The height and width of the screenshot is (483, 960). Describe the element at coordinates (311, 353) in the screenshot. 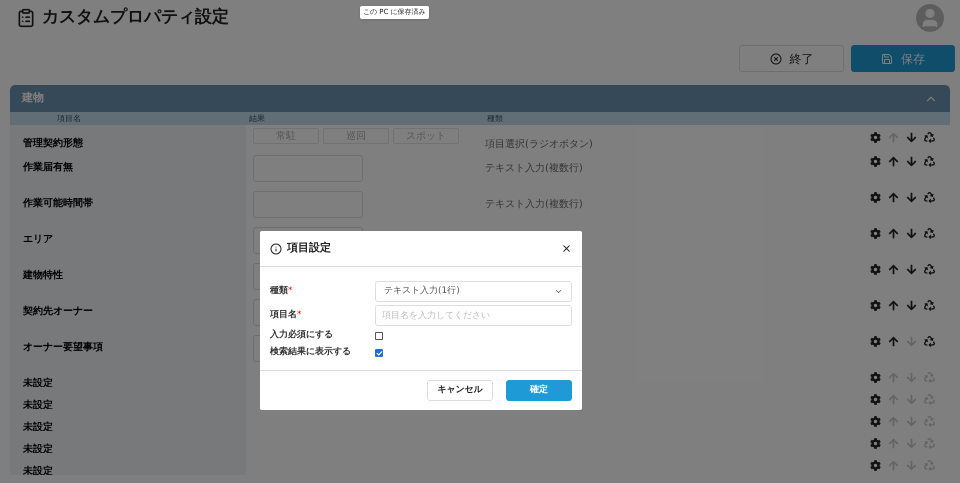

I see `field-label: 検索結果に表示する` at that location.